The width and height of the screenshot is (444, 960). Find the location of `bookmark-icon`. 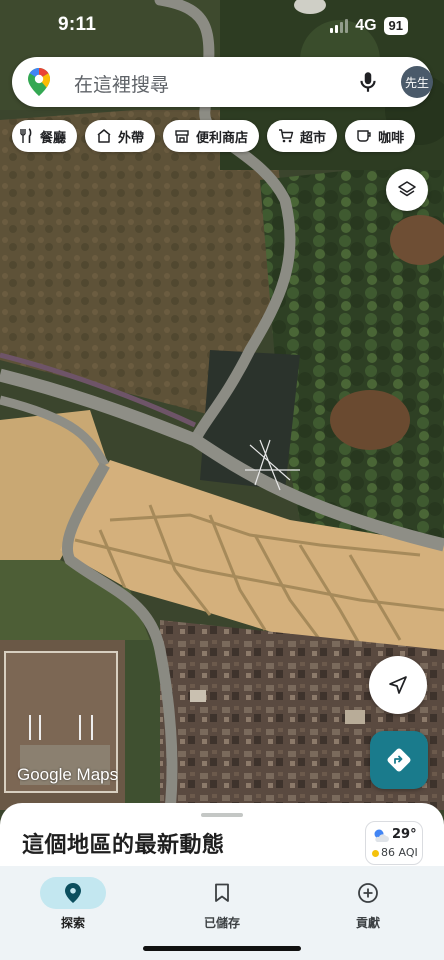

bookmark-icon is located at coordinates (222, 892).